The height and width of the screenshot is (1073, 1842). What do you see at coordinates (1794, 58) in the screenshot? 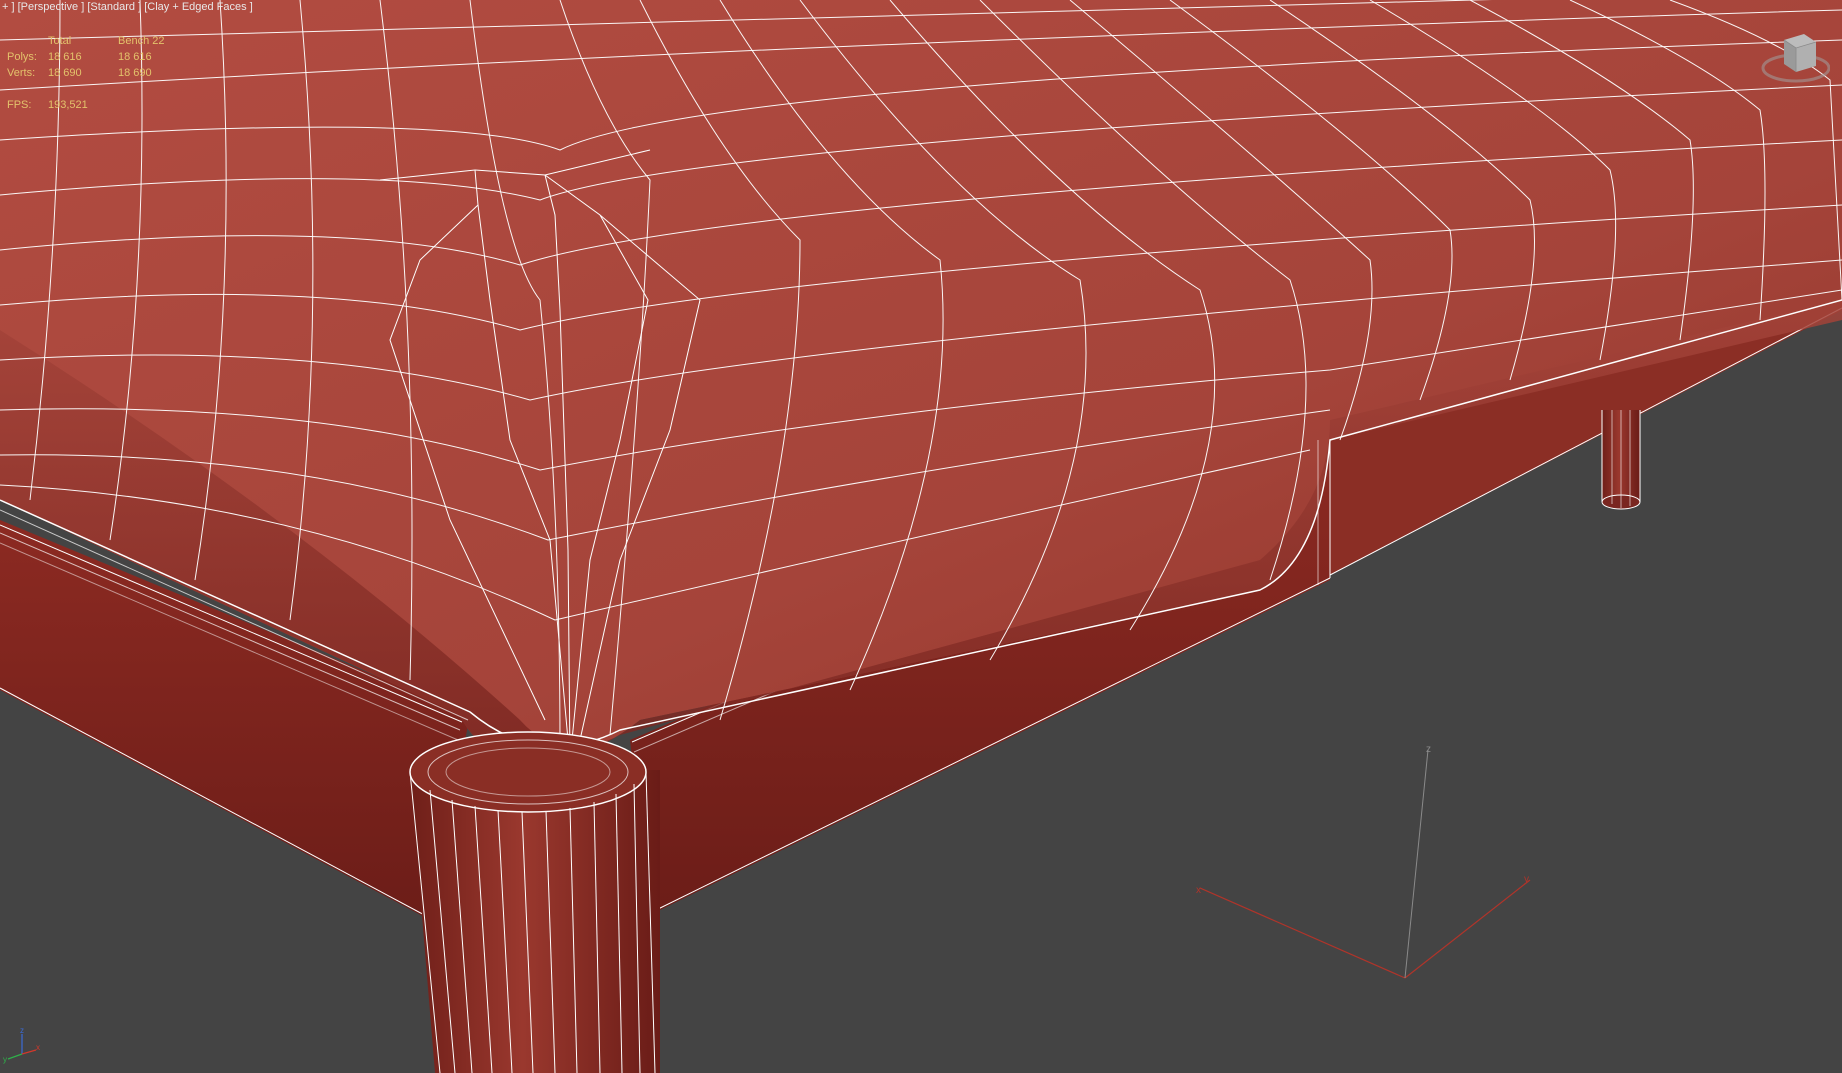
I see `viewcube-icon` at bounding box center [1794, 58].